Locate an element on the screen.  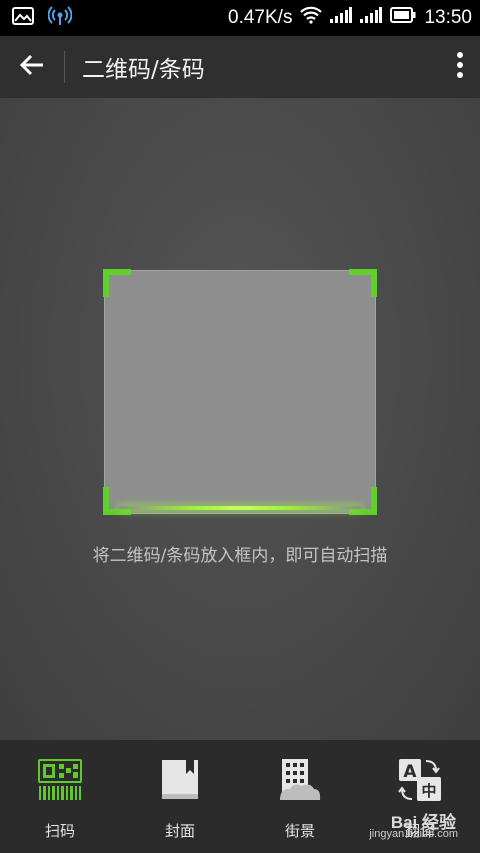
street-view-icon is located at coordinates (300, 780).